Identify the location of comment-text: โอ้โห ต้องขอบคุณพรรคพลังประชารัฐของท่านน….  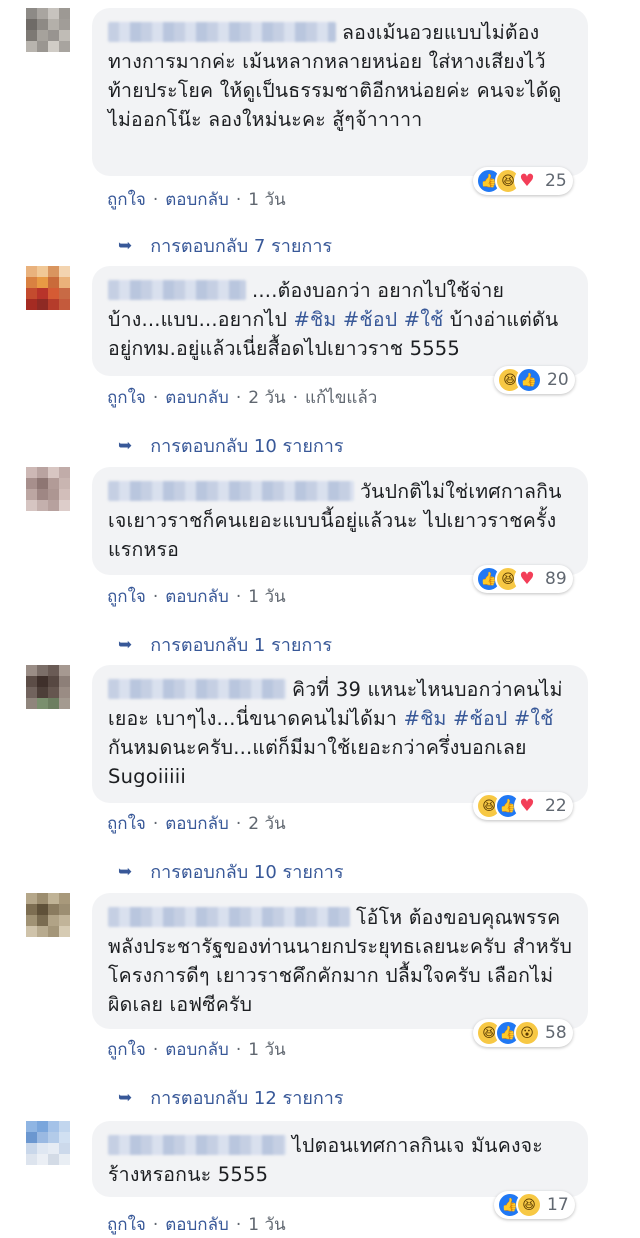
(341, 961).